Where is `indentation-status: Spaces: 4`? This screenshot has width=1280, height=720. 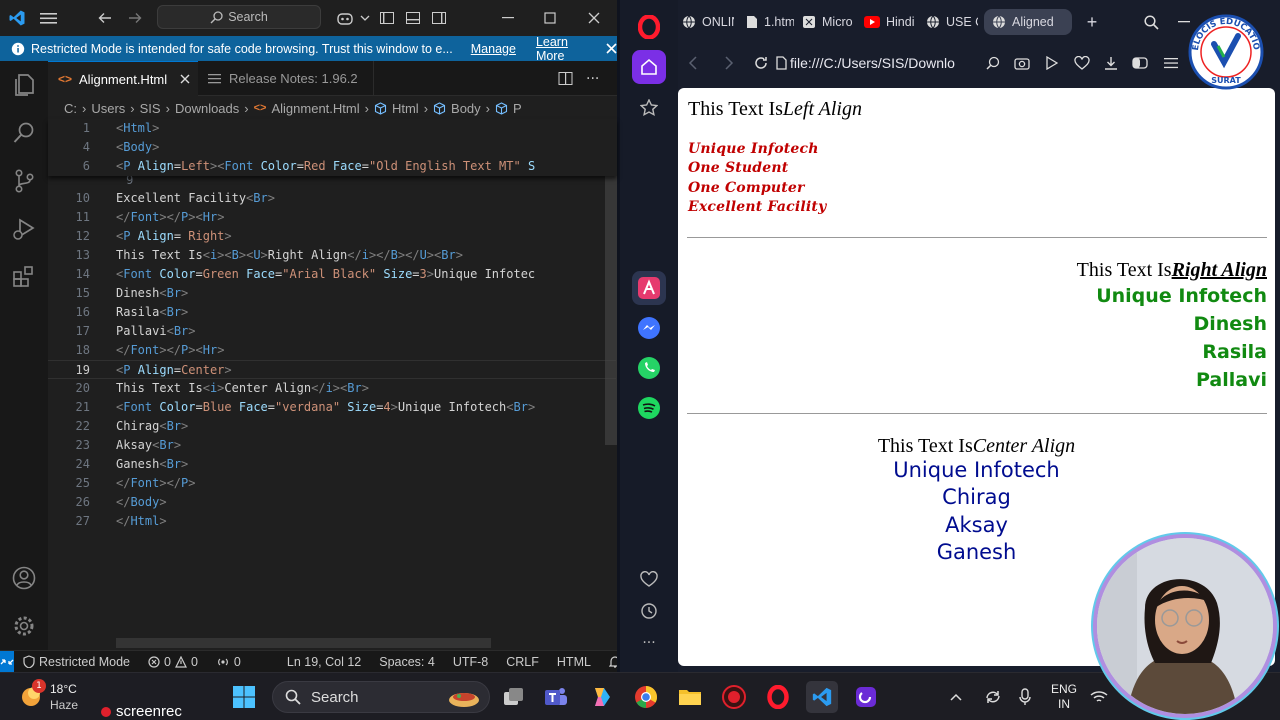
indentation-status: Spaces: 4 is located at coordinates (407, 662).